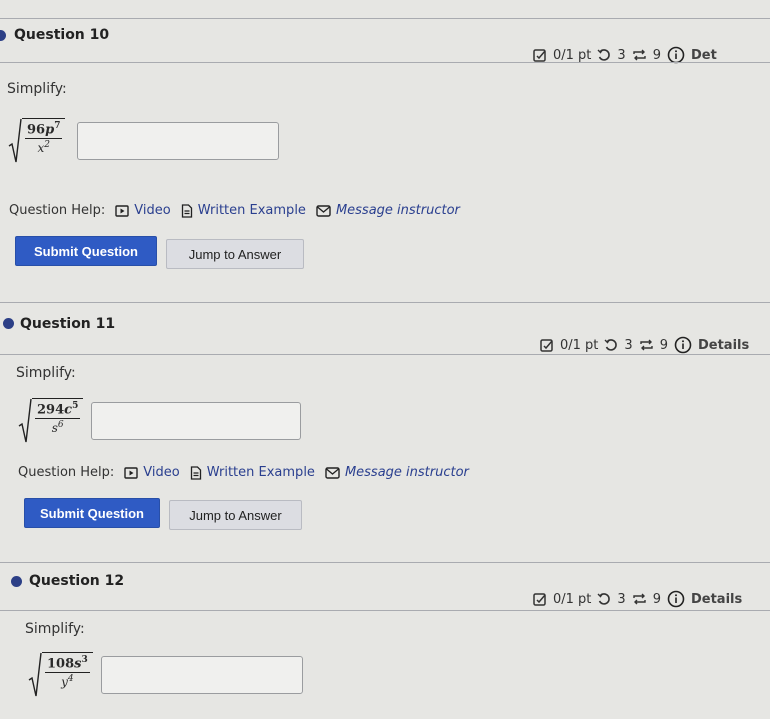 This screenshot has width=770, height=719. I want to click on details-link: Det, so click(704, 55).